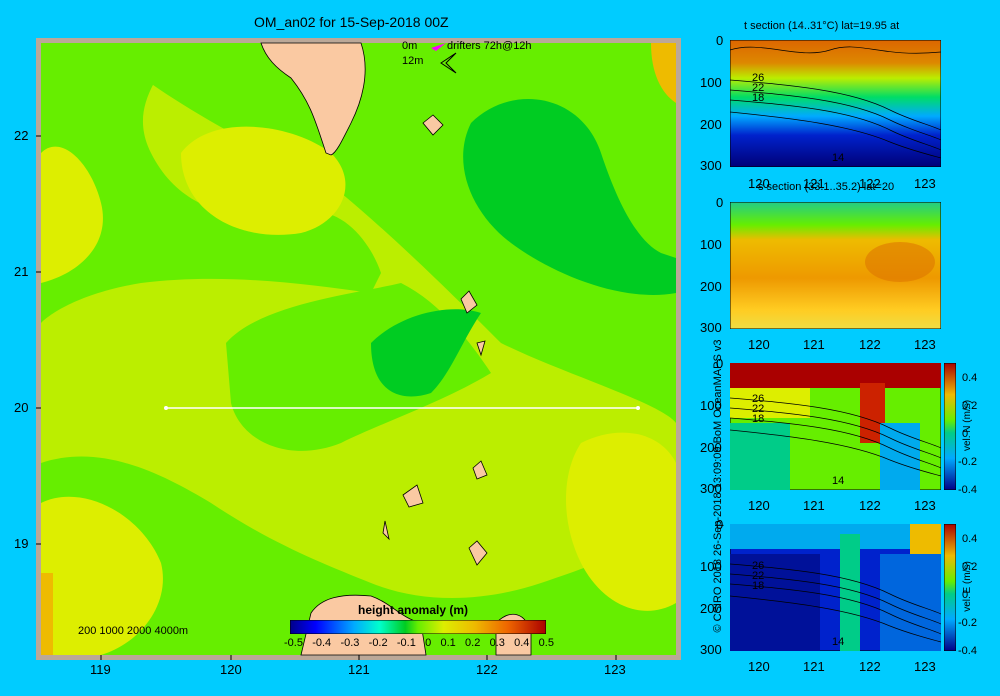 This screenshot has height=696, width=1000. I want to click on vel-e-cb-tick: -0.4, so click(967, 651).